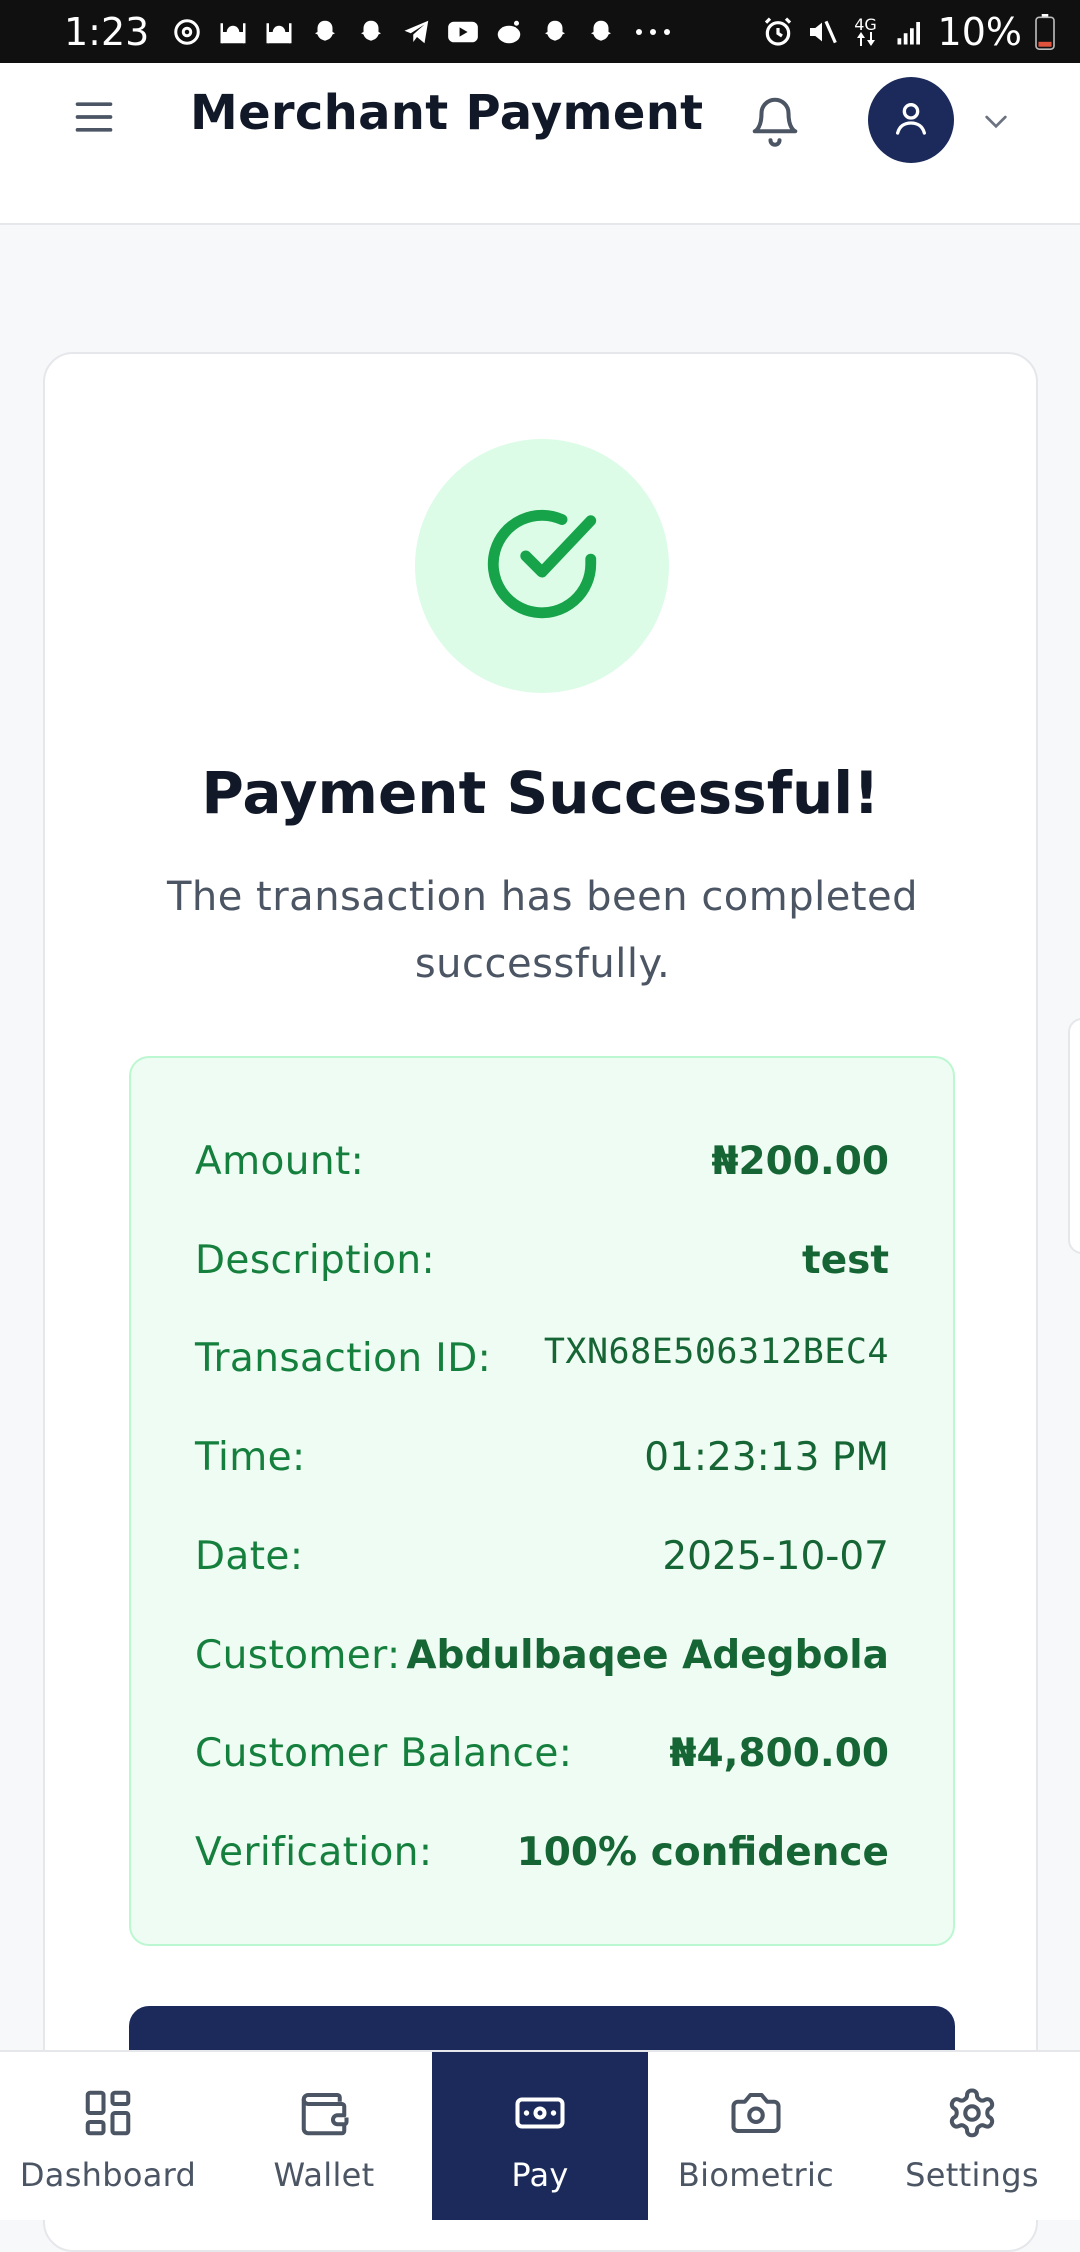 This screenshot has width=1080, height=2252. I want to click on network-type: 4G, so click(865, 24).